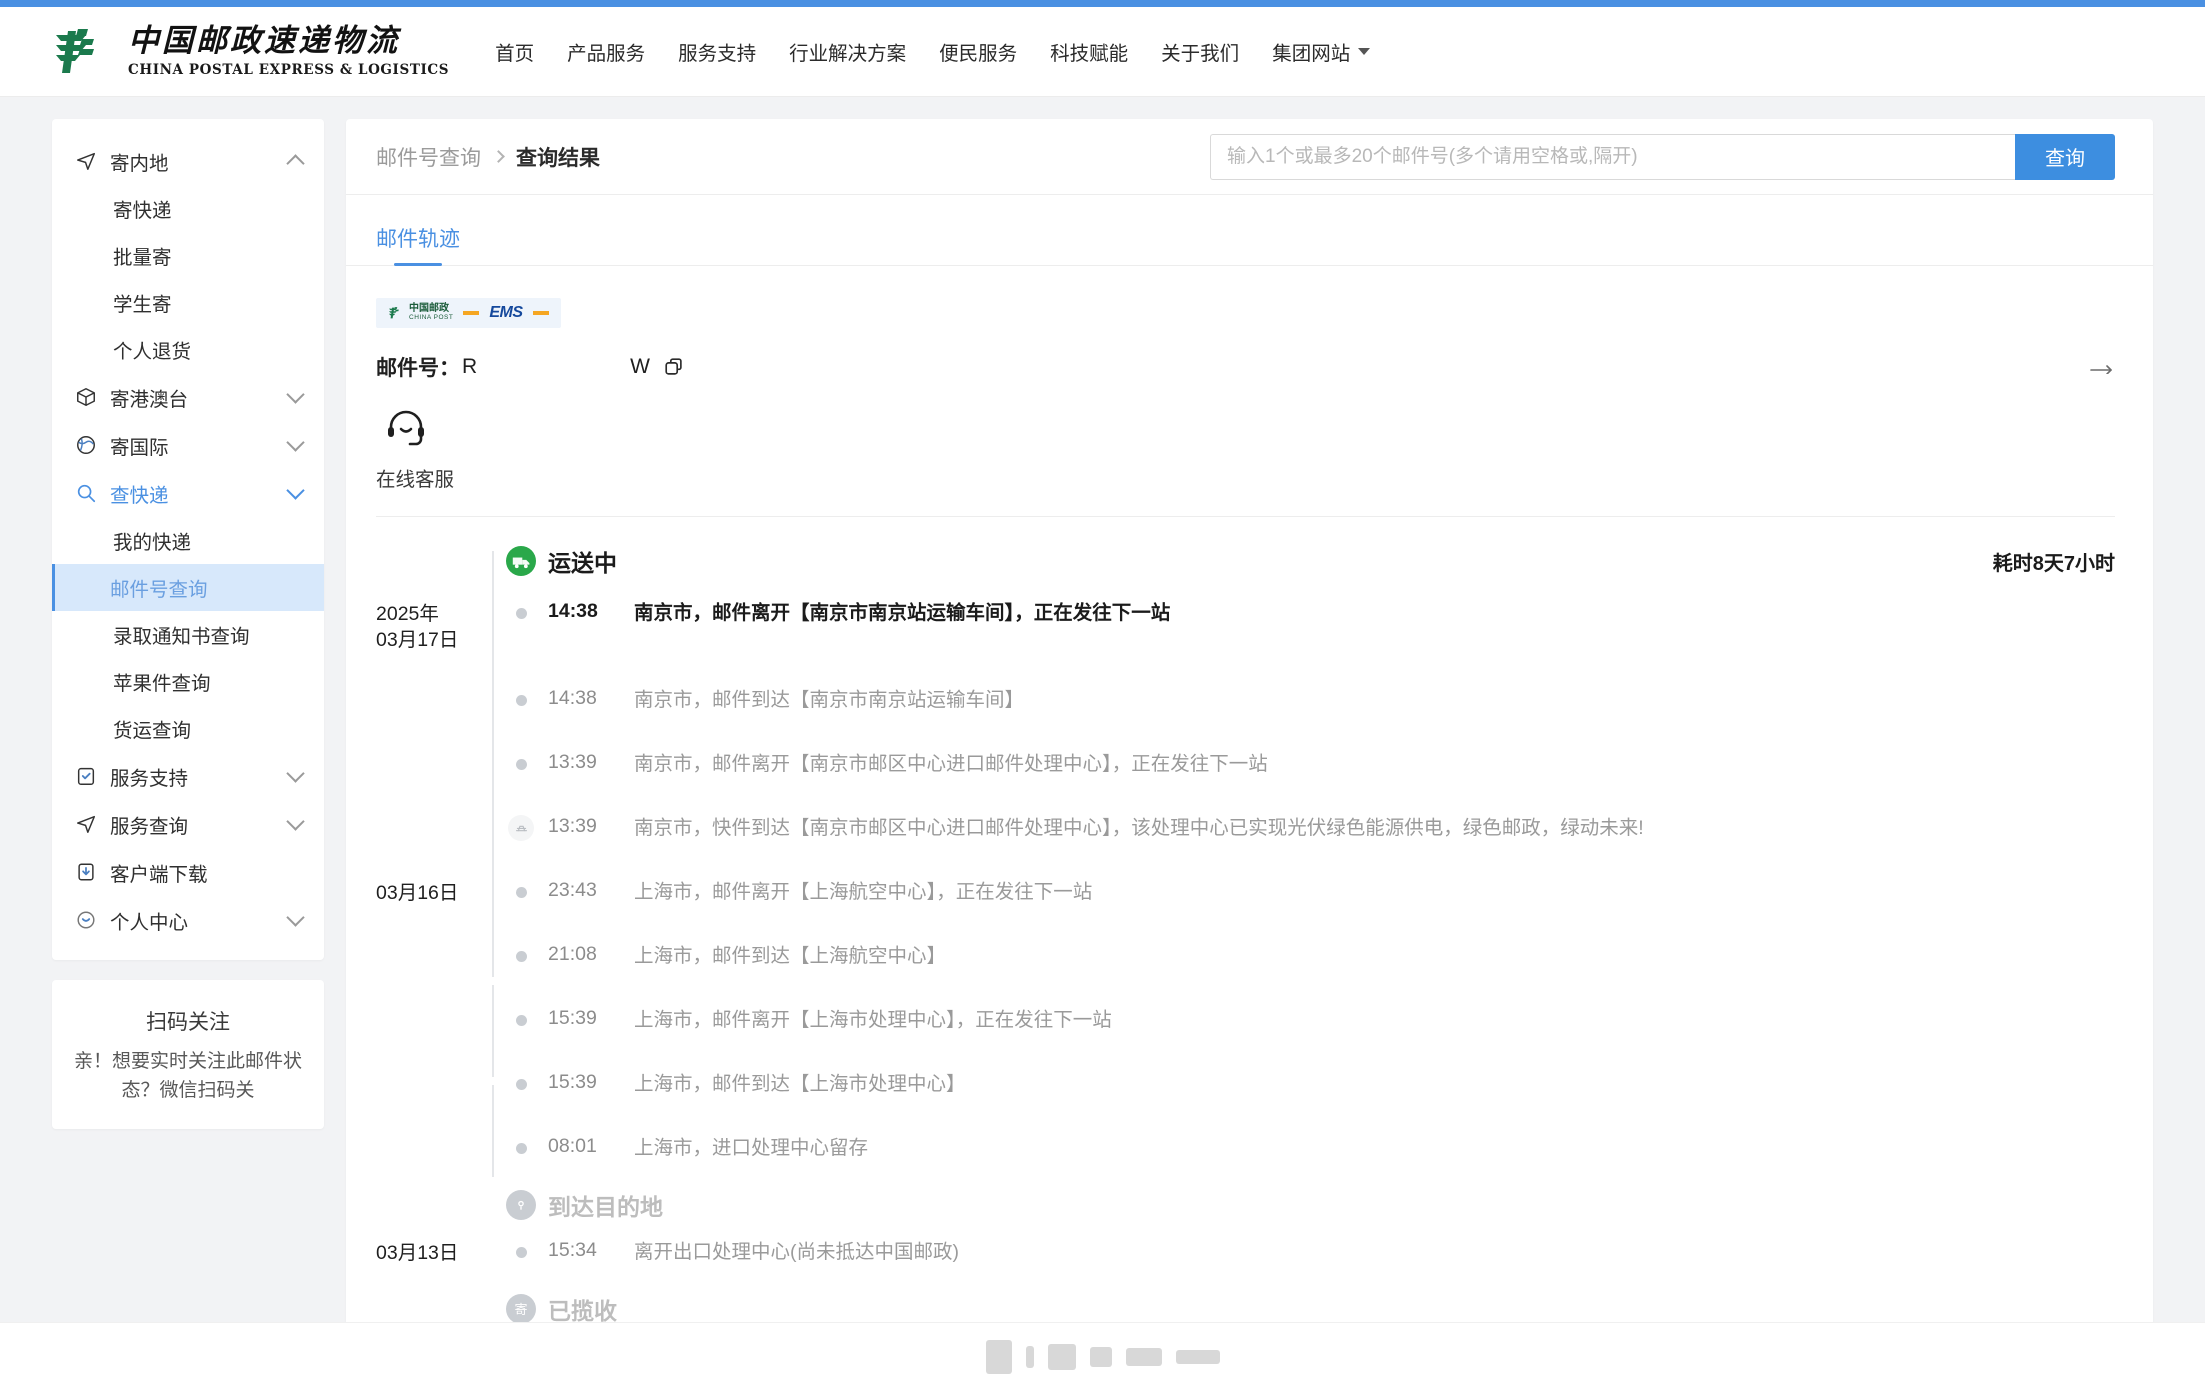  I want to click on online-customer-service-label: 在线客服, so click(415, 480).